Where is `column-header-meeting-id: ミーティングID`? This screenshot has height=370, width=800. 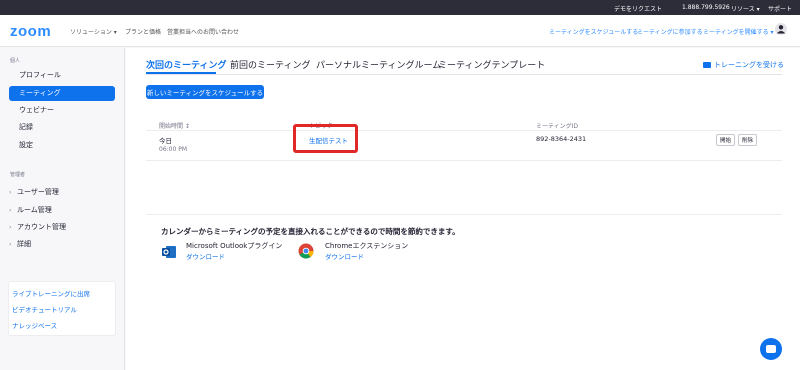
column-header-meeting-id: ミーティングID is located at coordinates (557, 126).